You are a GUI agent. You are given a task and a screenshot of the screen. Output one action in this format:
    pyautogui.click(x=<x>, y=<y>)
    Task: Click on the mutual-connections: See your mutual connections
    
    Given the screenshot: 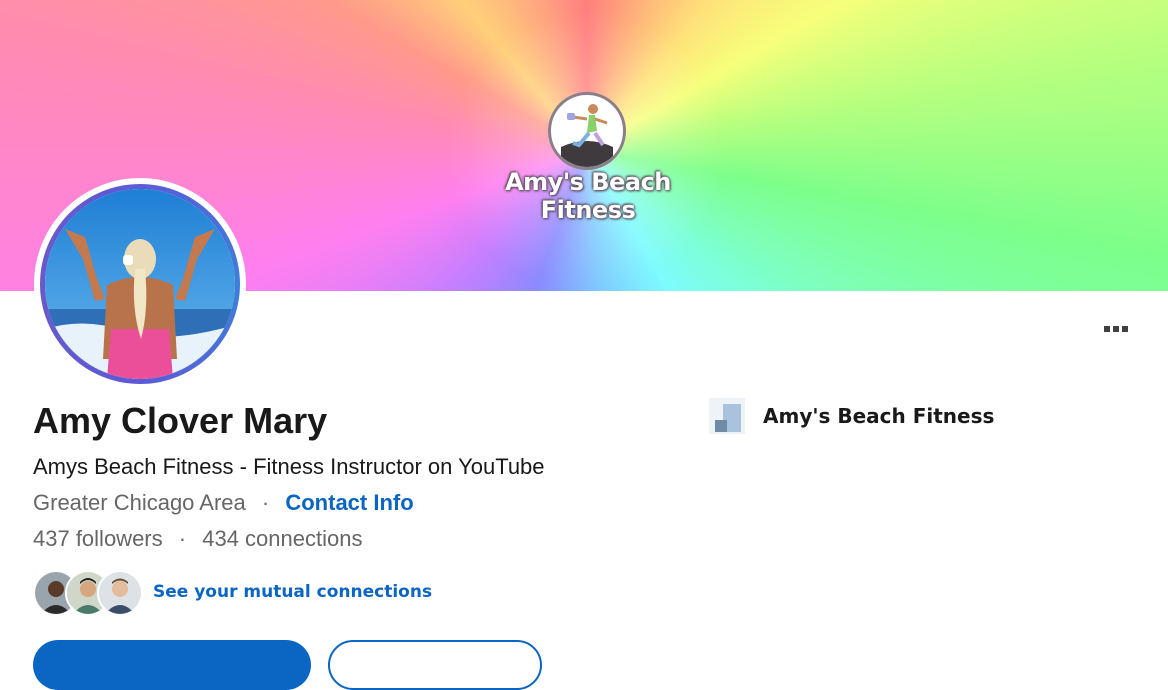 What is the action you would take?
    pyautogui.click(x=232, y=592)
    